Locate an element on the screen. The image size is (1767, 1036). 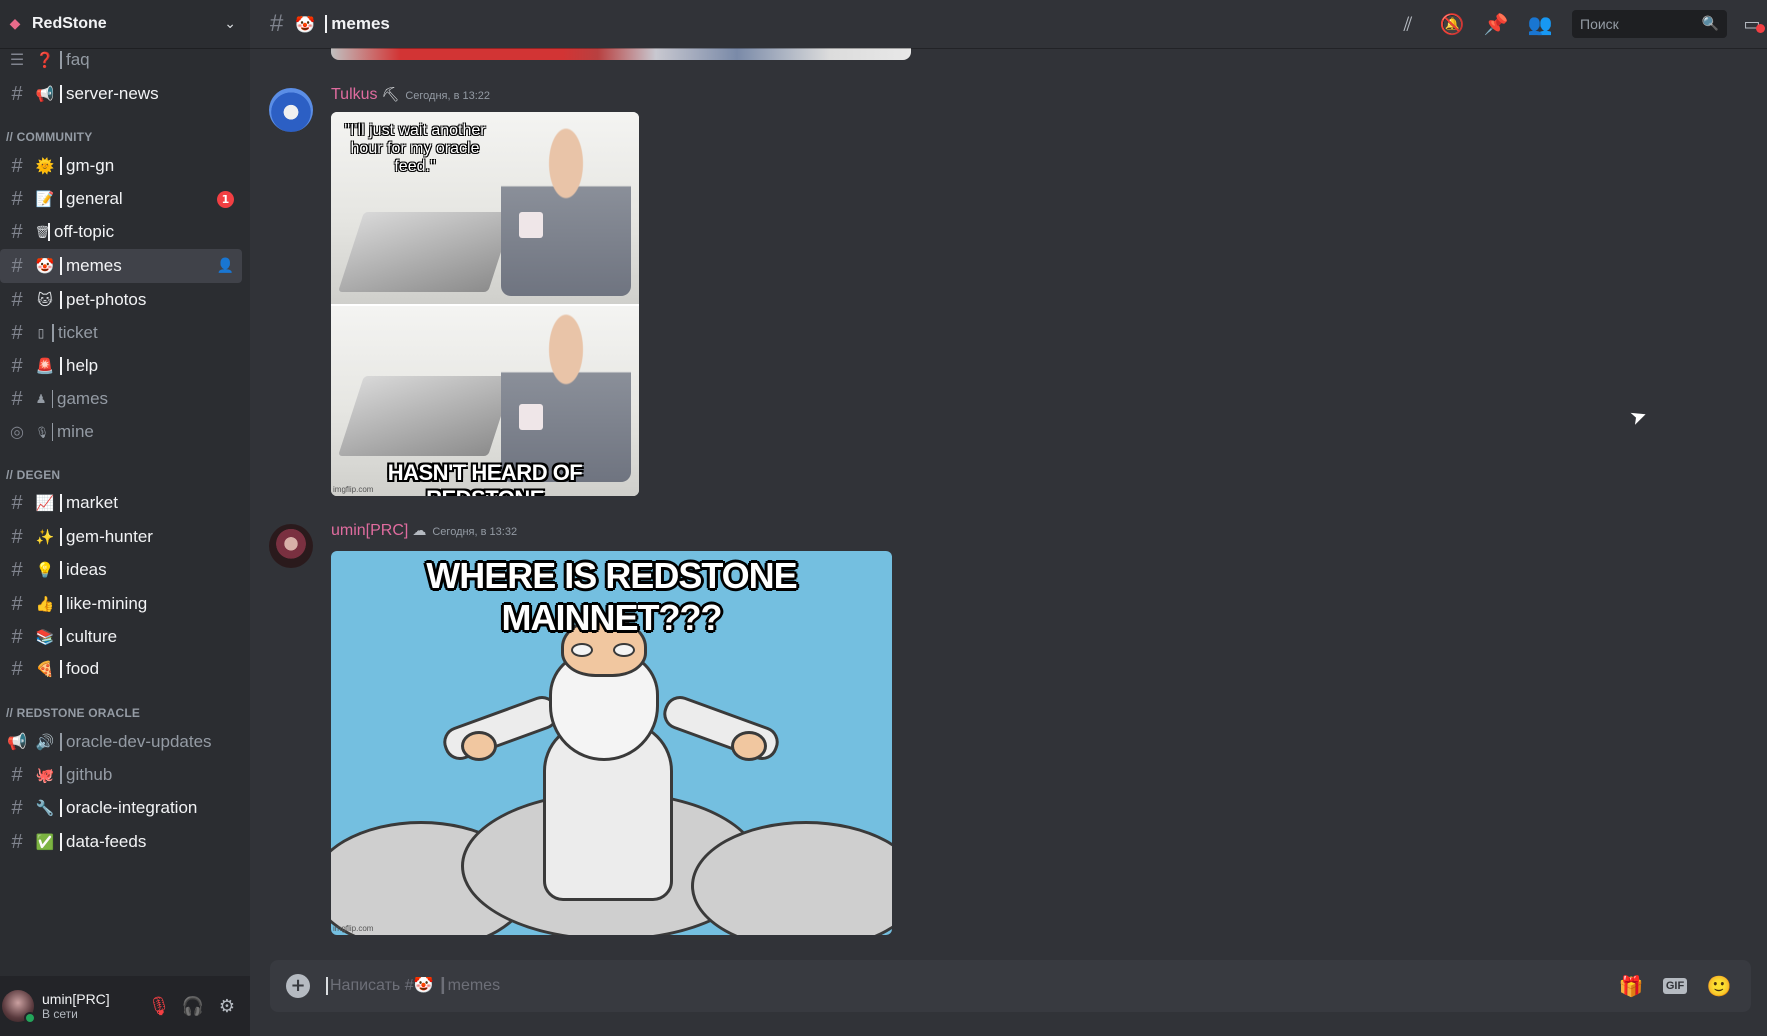
timestamp: Сегодня, в 13:22 is located at coordinates (448, 96).